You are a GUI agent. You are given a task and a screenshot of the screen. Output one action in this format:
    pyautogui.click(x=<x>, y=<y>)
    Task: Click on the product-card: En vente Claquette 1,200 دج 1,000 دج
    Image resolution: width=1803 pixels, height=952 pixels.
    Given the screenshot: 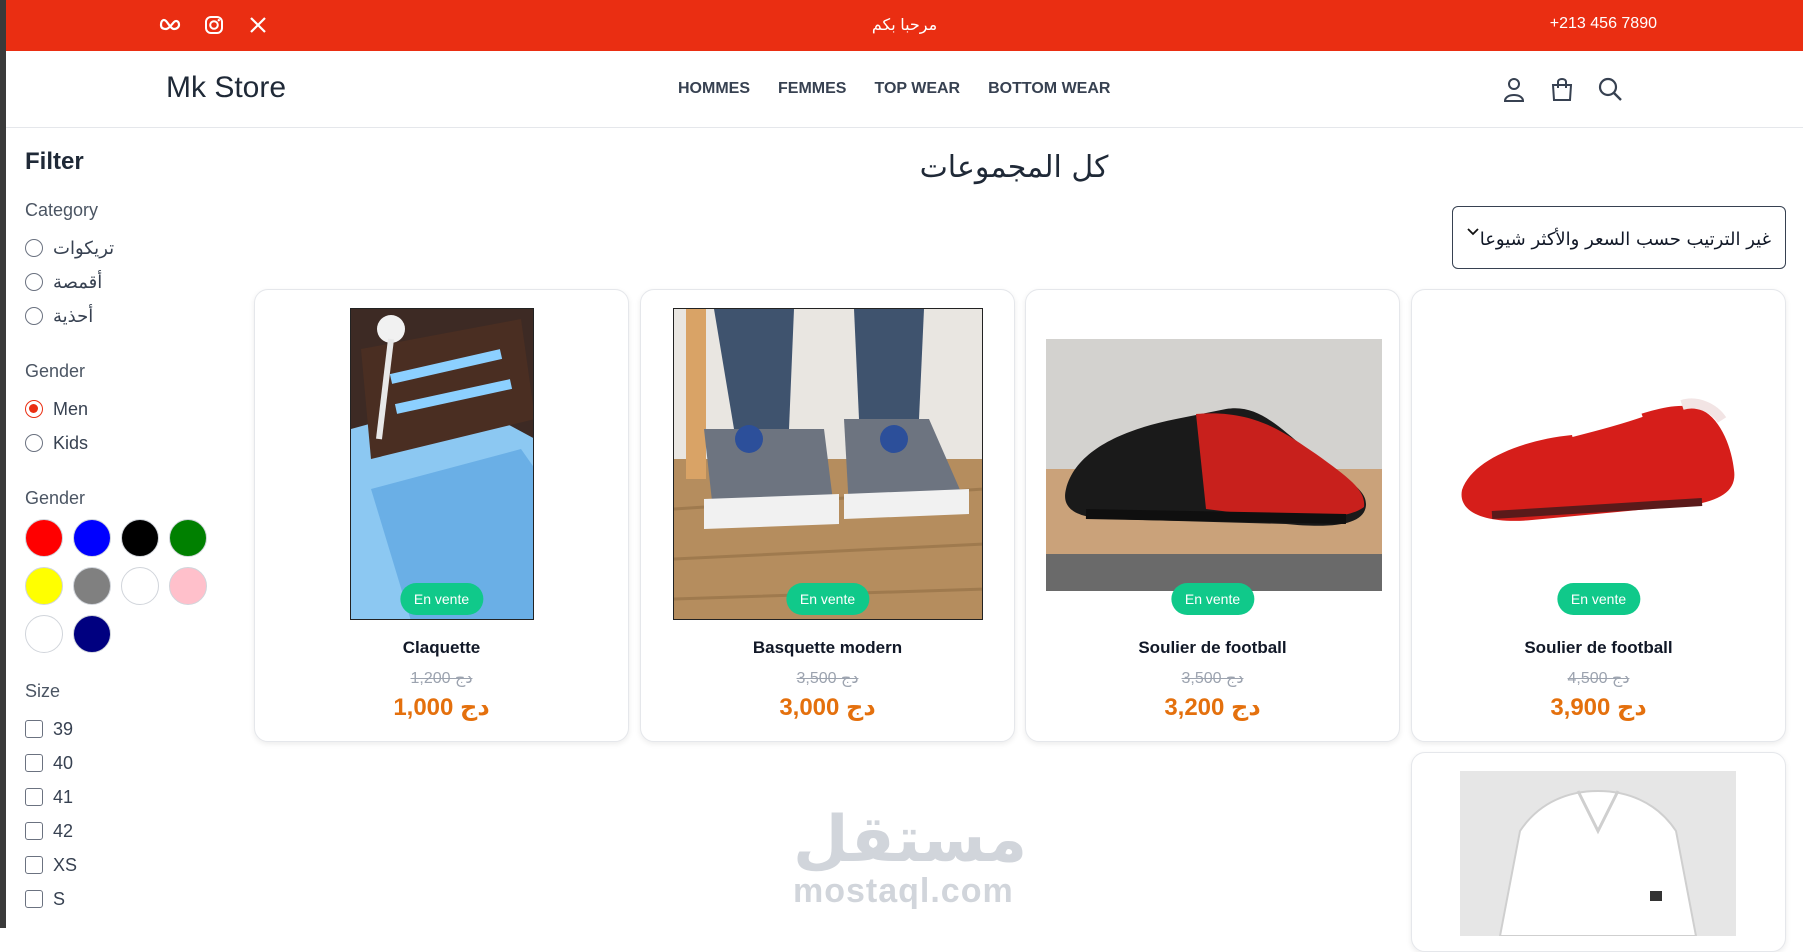 What is the action you would take?
    pyautogui.click(x=441, y=515)
    